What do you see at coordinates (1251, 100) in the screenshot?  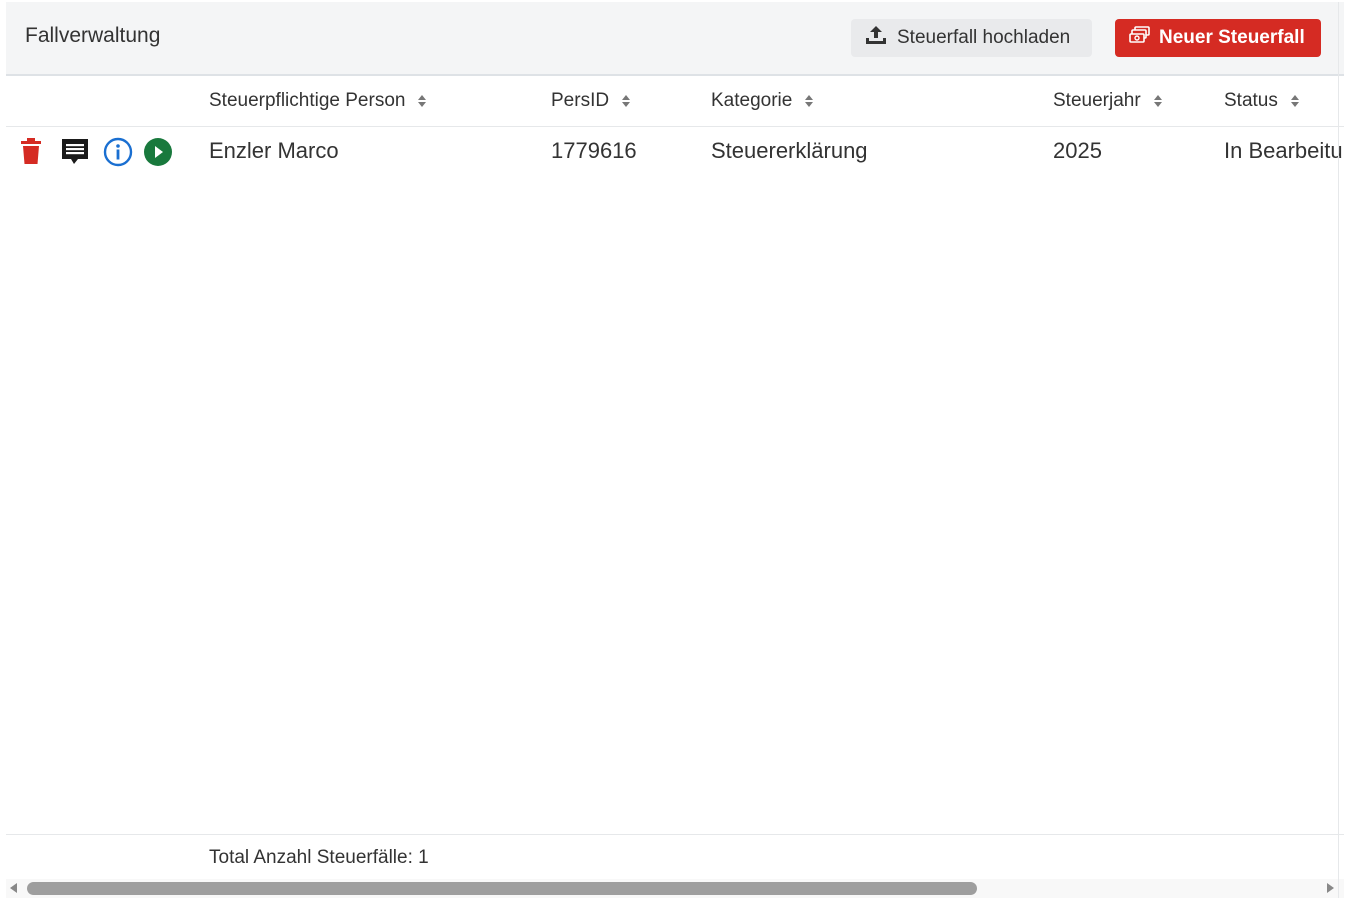 I see `column-header-label: Status` at bounding box center [1251, 100].